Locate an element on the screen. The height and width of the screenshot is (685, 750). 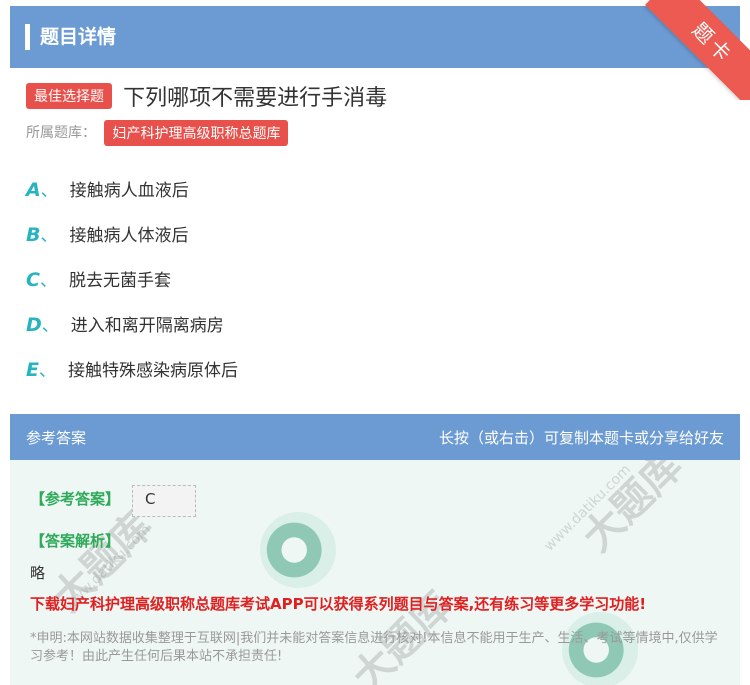
question-text: 下列哪项不需要进行手消毒 is located at coordinates (255, 98).